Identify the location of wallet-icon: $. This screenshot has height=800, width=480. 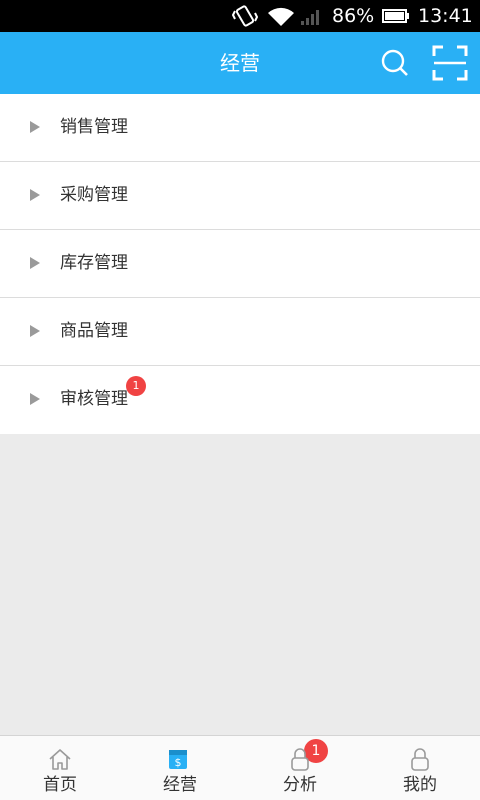
(178, 759).